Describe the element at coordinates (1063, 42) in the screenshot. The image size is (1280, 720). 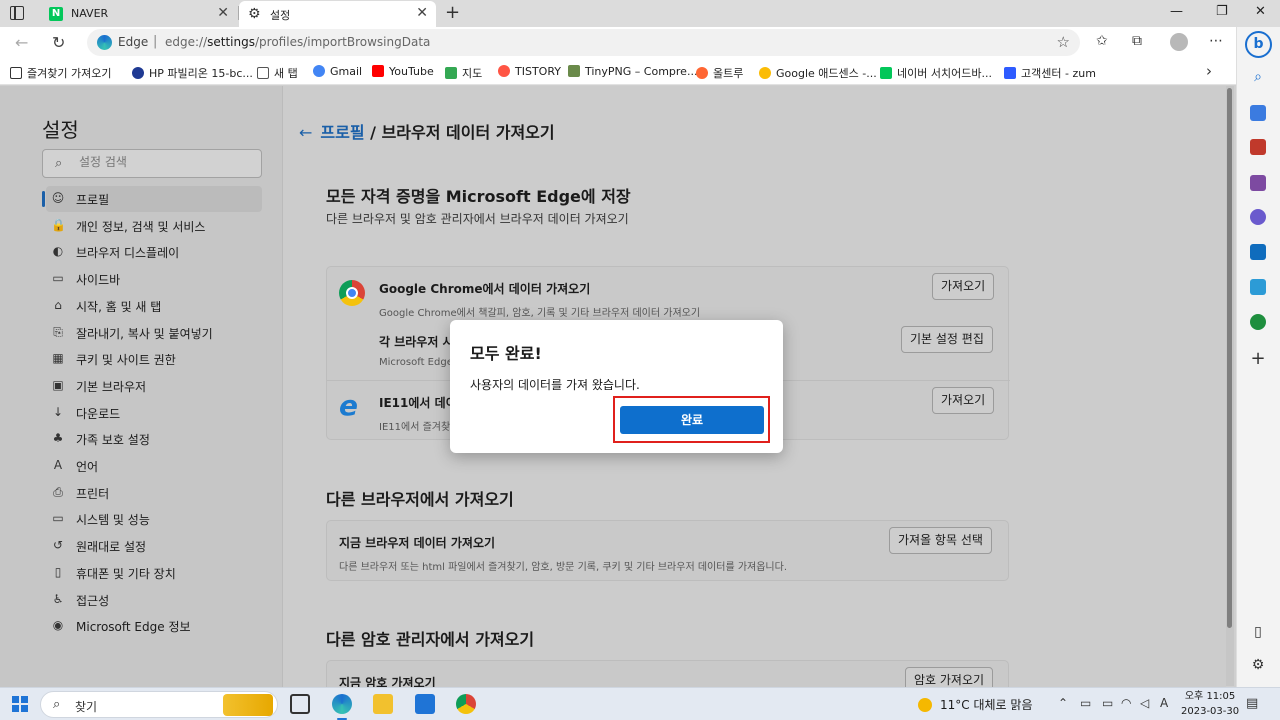
I see `add-favorite-icon: ☆` at that location.